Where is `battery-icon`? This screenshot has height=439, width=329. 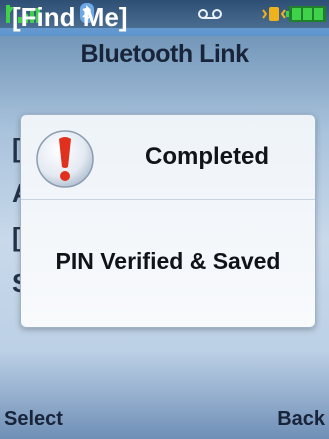
battery-icon is located at coordinates (306, 14).